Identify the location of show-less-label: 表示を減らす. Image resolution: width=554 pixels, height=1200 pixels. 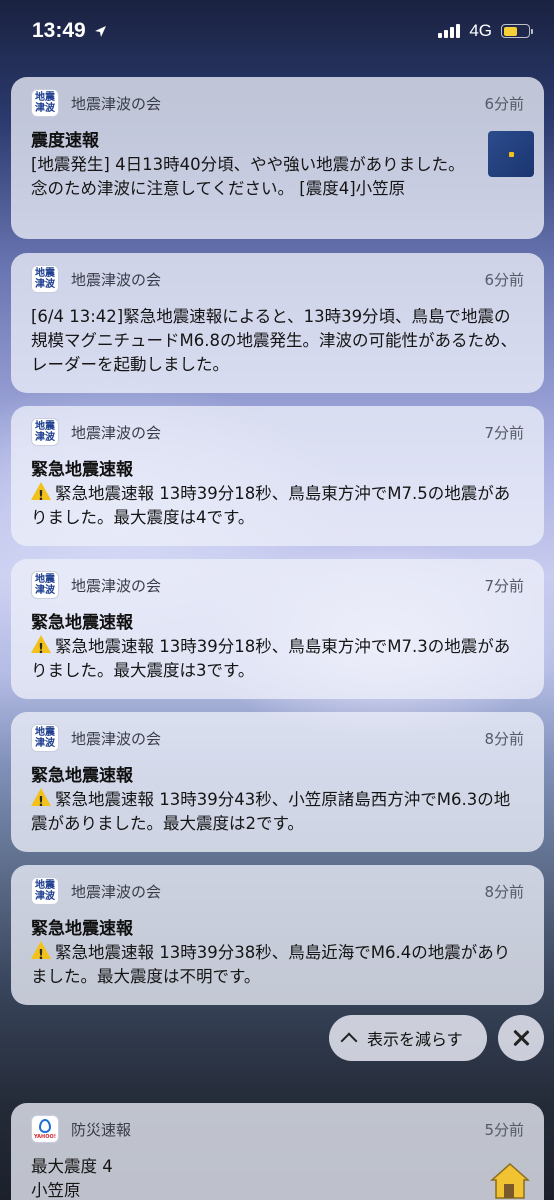
(415, 1039).